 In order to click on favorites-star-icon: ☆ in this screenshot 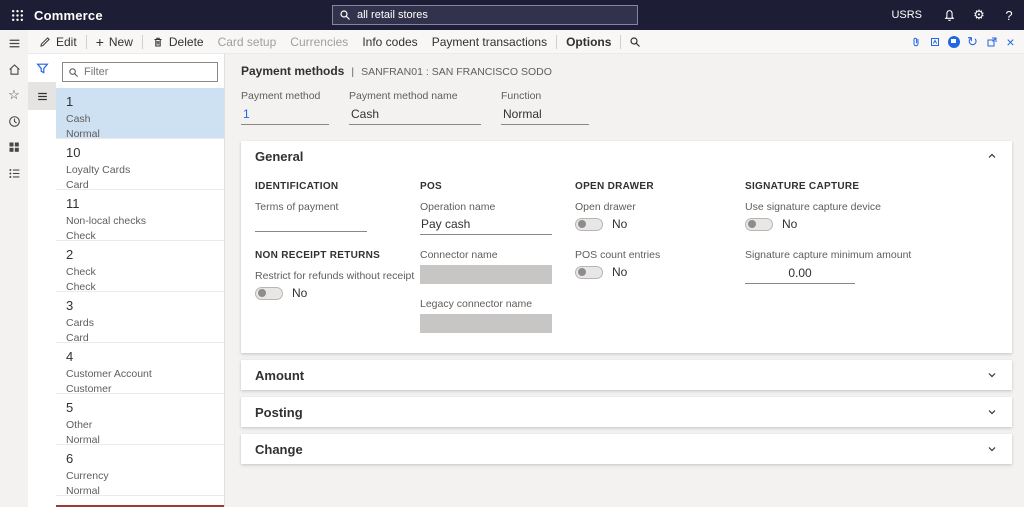, I will do `click(14, 95)`.